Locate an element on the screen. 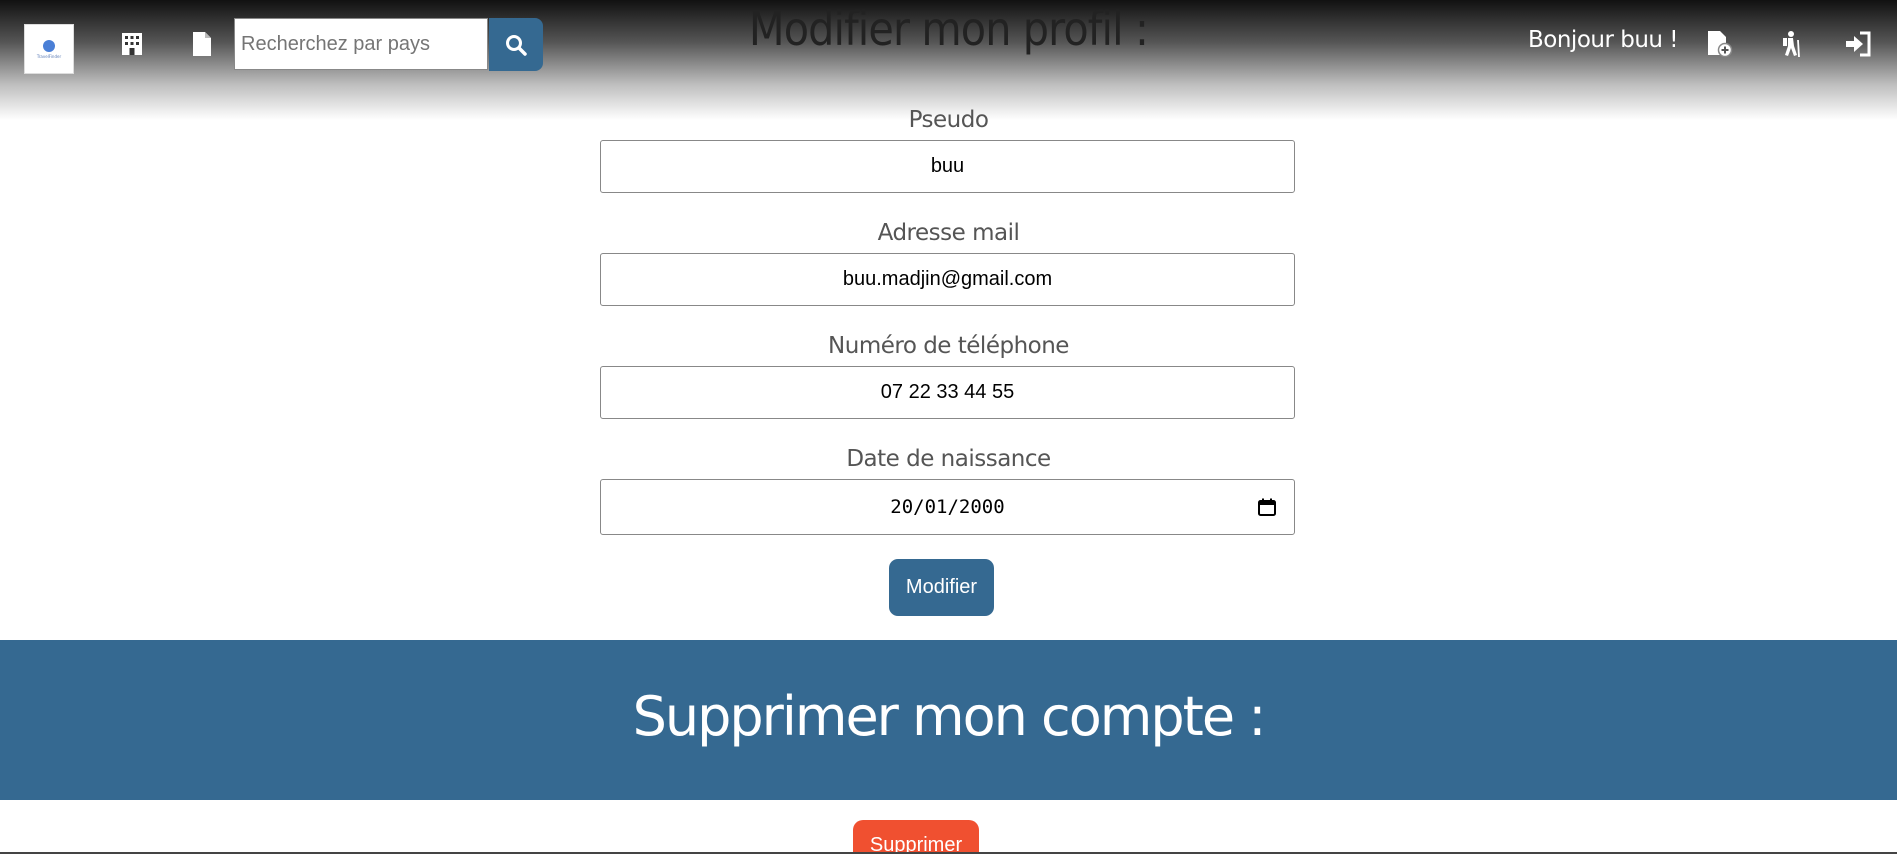  calendar-icon is located at coordinates (1267, 507).